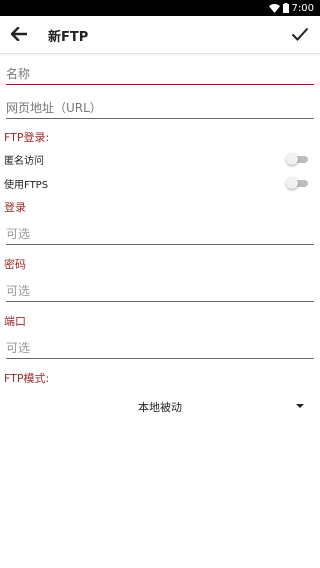  I want to click on dropdown-arrow-icon, so click(300, 406).